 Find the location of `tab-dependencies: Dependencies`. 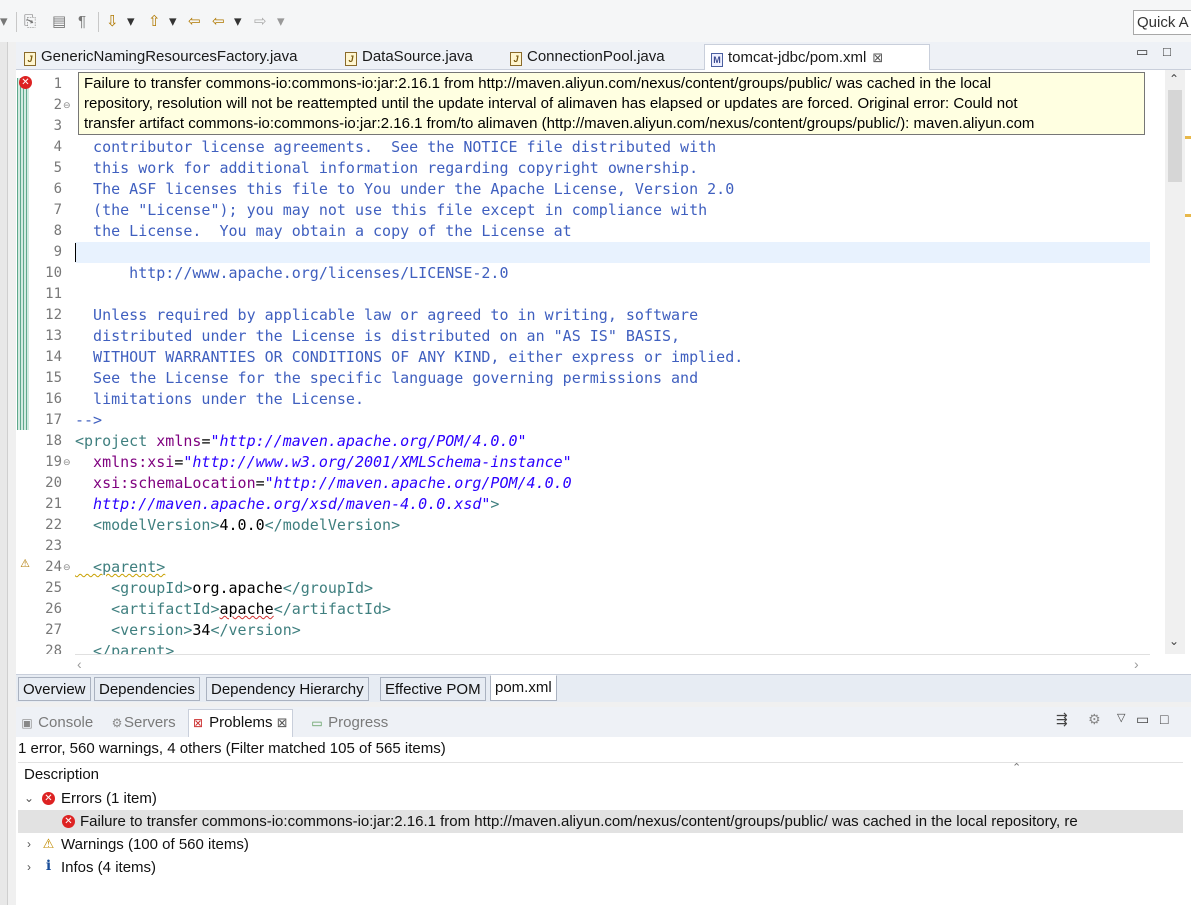

tab-dependencies: Dependencies is located at coordinates (147, 689).